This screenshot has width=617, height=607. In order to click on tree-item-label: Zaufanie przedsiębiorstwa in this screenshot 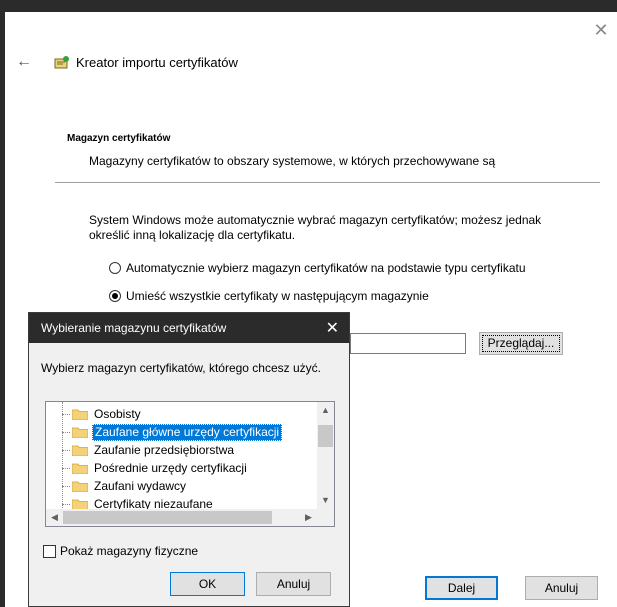, I will do `click(164, 450)`.